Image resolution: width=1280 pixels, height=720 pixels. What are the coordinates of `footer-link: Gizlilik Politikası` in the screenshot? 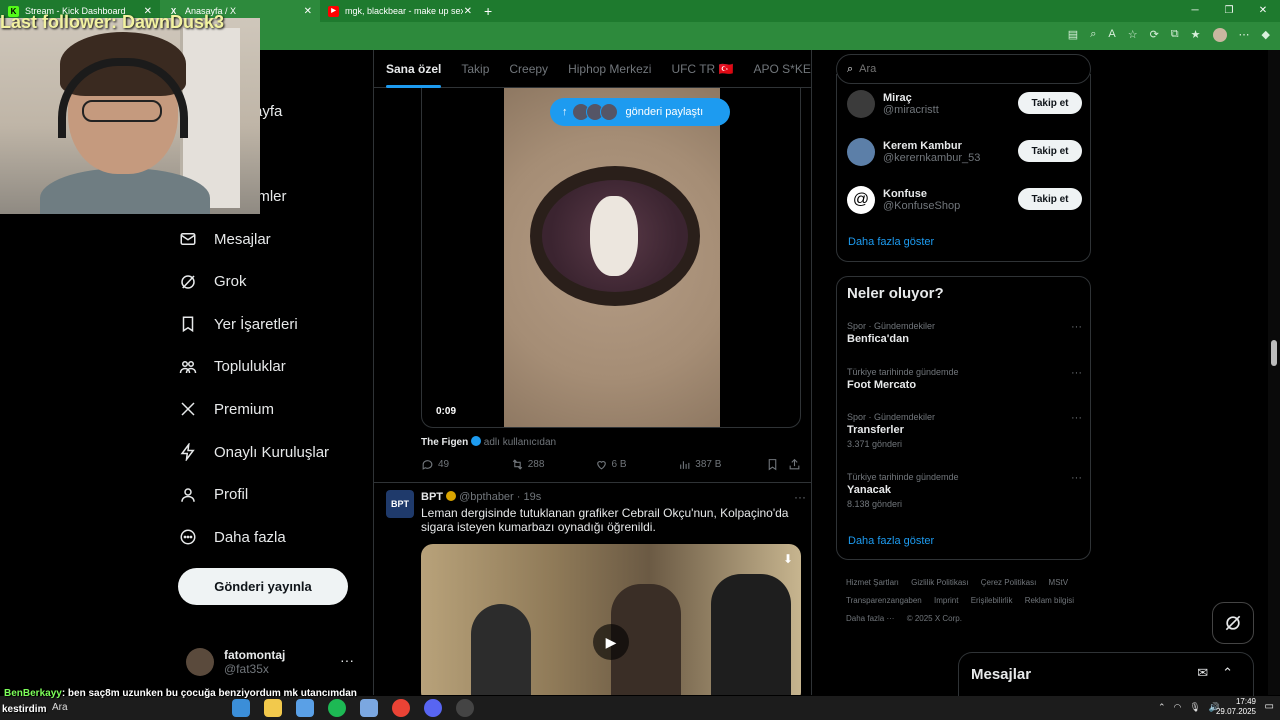 It's located at (939, 582).